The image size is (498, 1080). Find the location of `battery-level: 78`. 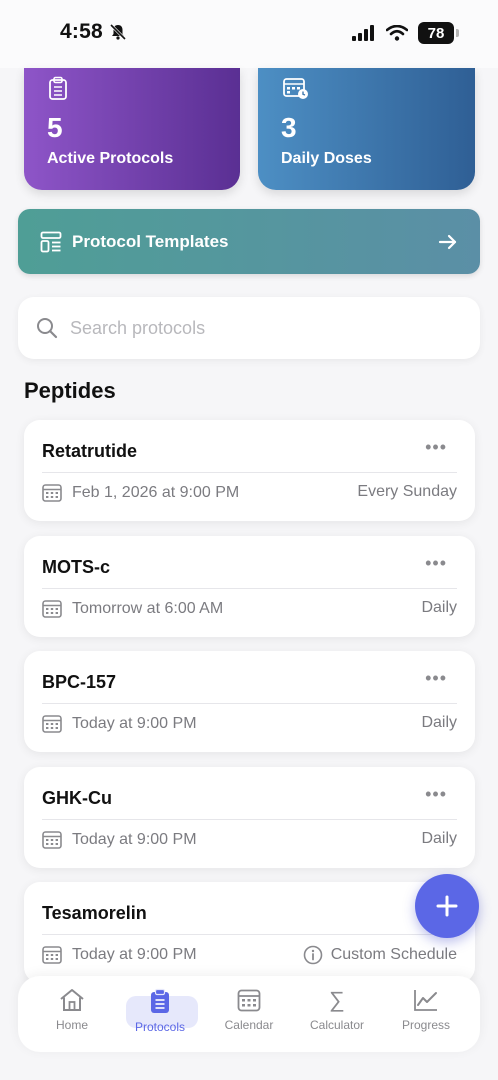

battery-level: 78 is located at coordinates (436, 33).